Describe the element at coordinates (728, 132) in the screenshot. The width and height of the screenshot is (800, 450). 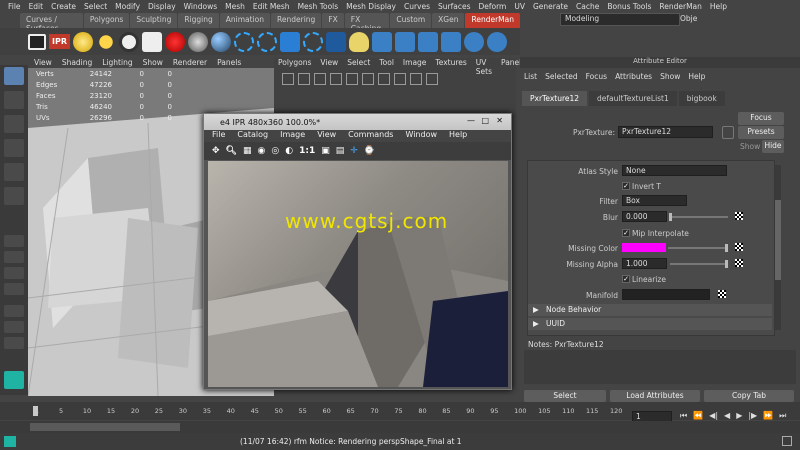
I see `node-arrow-icon` at that location.